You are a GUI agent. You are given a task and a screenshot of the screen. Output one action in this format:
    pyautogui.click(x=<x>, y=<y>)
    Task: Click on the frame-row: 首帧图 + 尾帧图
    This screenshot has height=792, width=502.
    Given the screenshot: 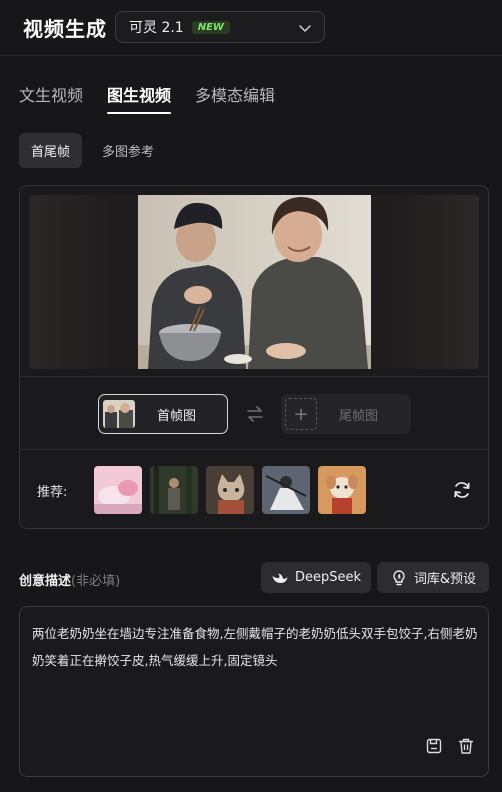 What is the action you would take?
    pyautogui.click(x=254, y=414)
    